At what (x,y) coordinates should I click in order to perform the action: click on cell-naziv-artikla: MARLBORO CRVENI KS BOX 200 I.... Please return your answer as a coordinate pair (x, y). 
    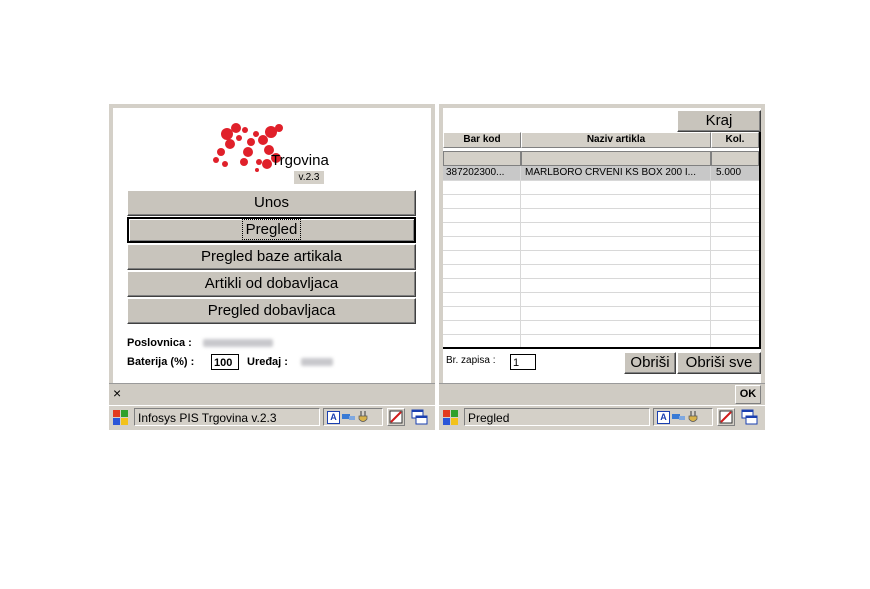
    Looking at the image, I should click on (610, 172).